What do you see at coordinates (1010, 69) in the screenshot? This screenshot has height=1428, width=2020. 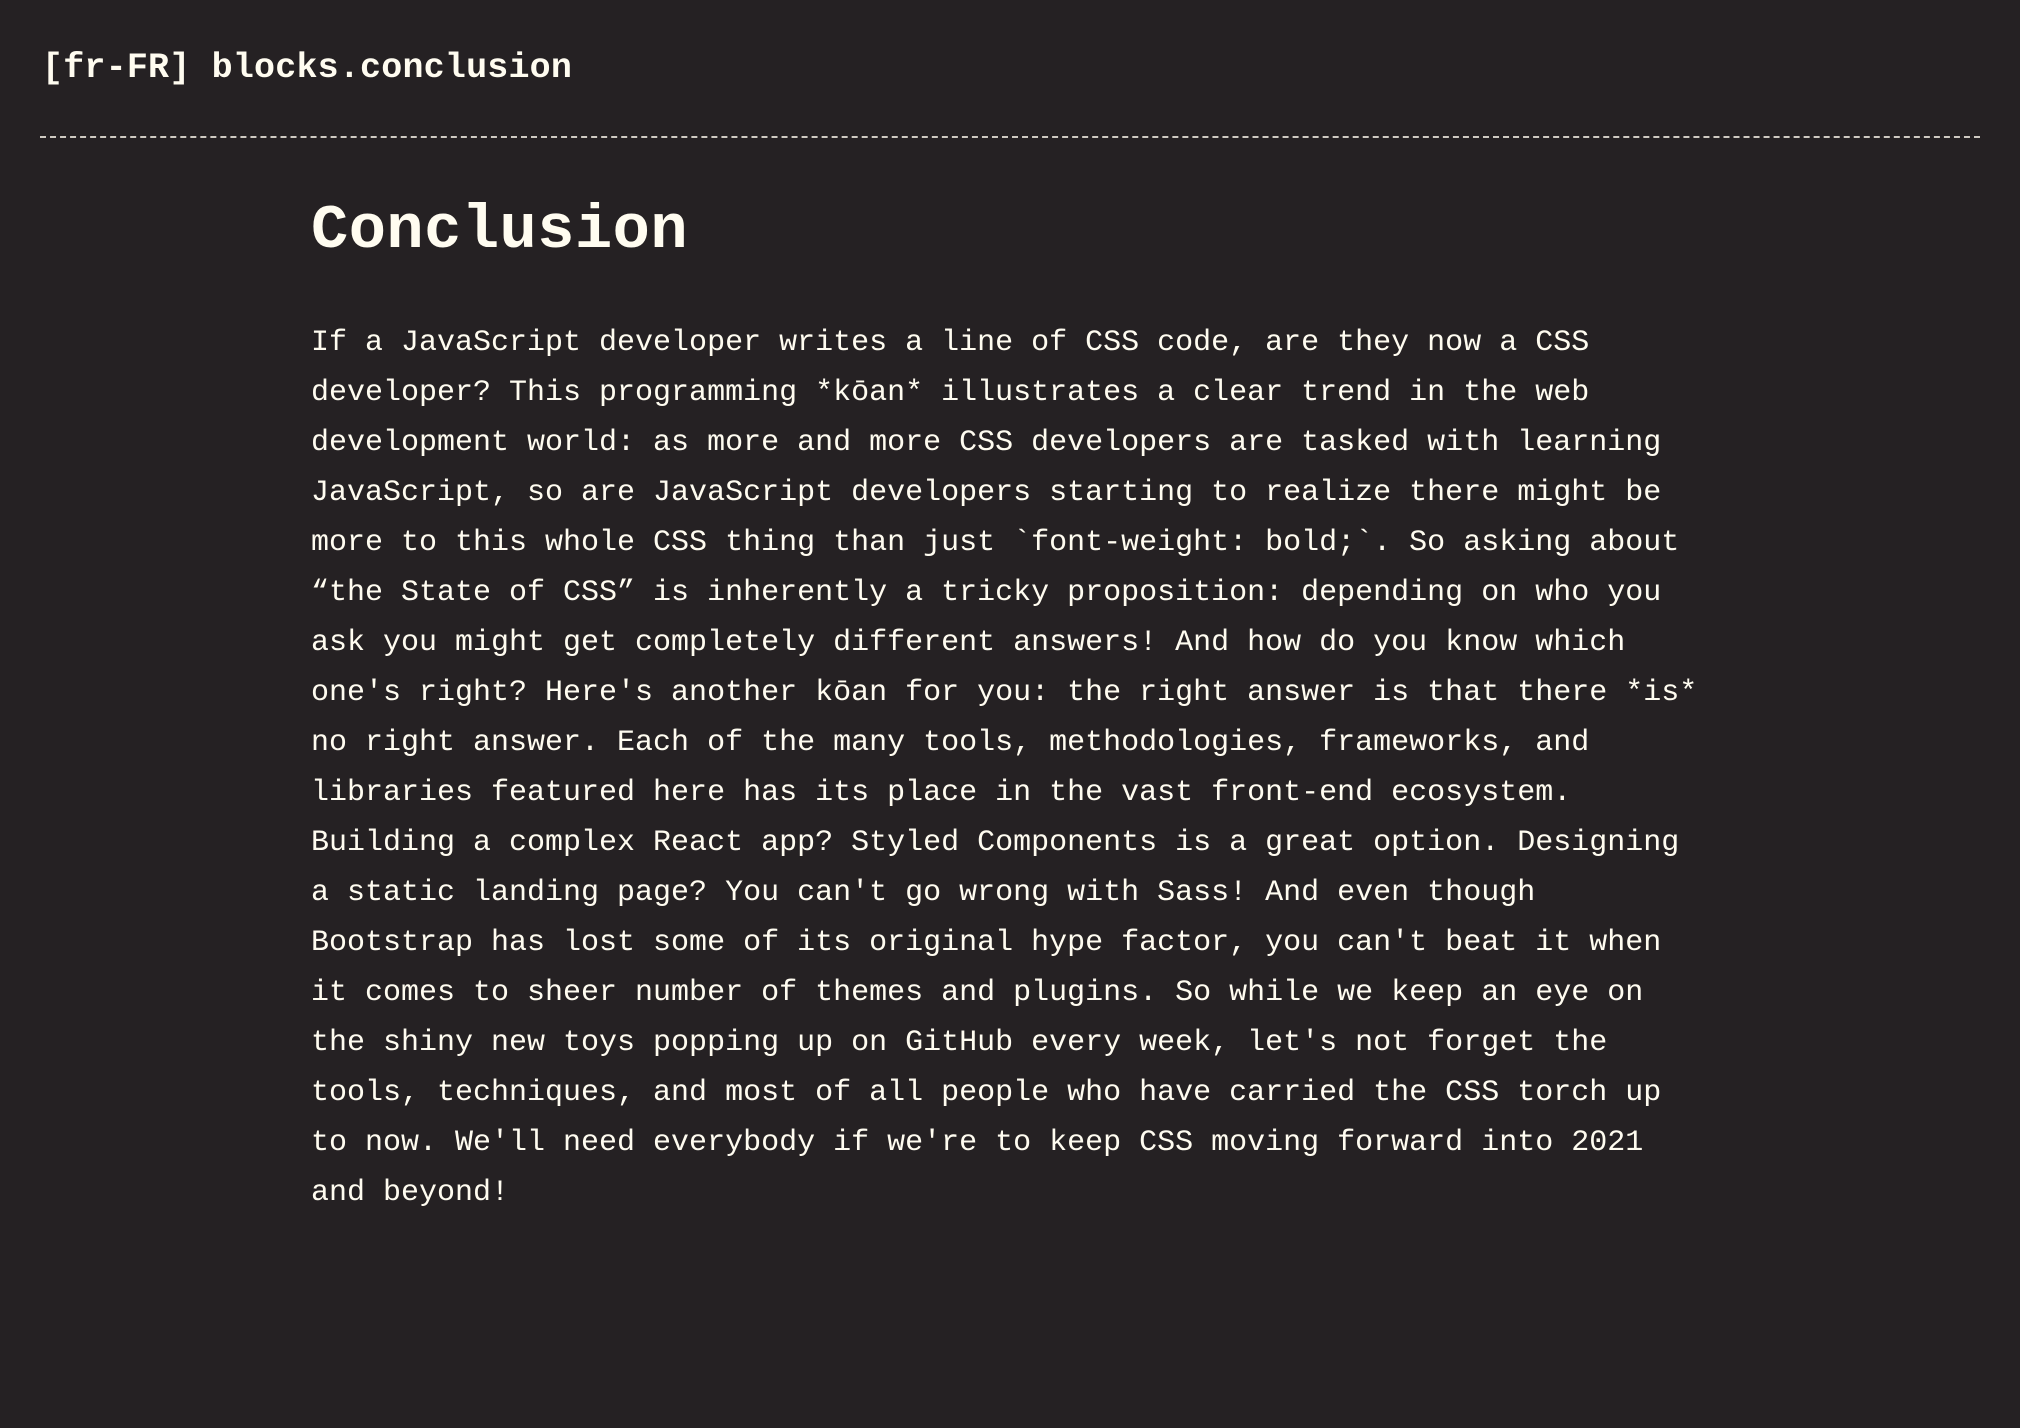 I see `block-header: [fr-FR] blocks.conclusion` at bounding box center [1010, 69].